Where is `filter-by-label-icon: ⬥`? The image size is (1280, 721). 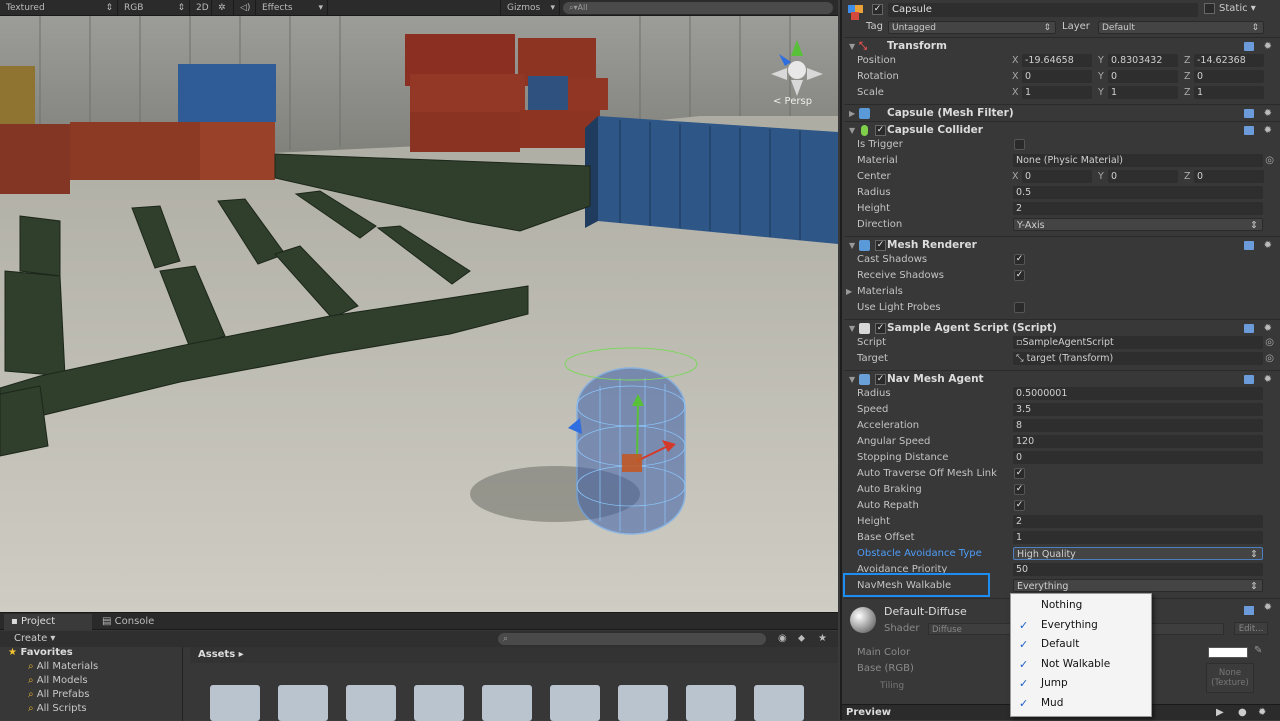
filter-by-label-icon: ⬥ is located at coordinates (801, 639).